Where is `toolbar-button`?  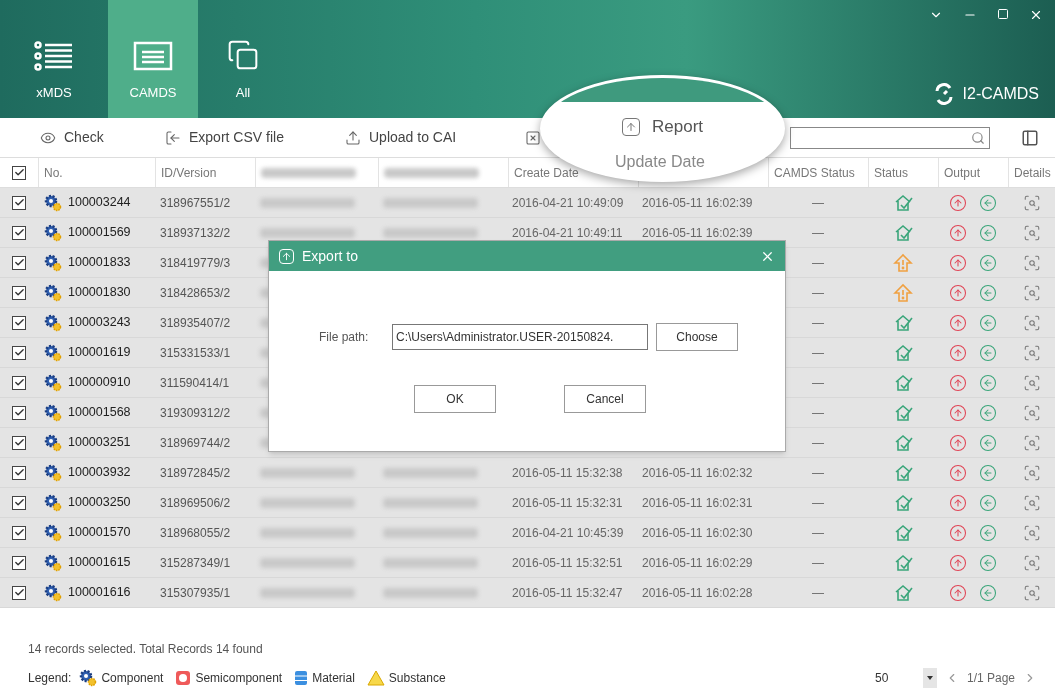
toolbar-button is located at coordinates (533, 137).